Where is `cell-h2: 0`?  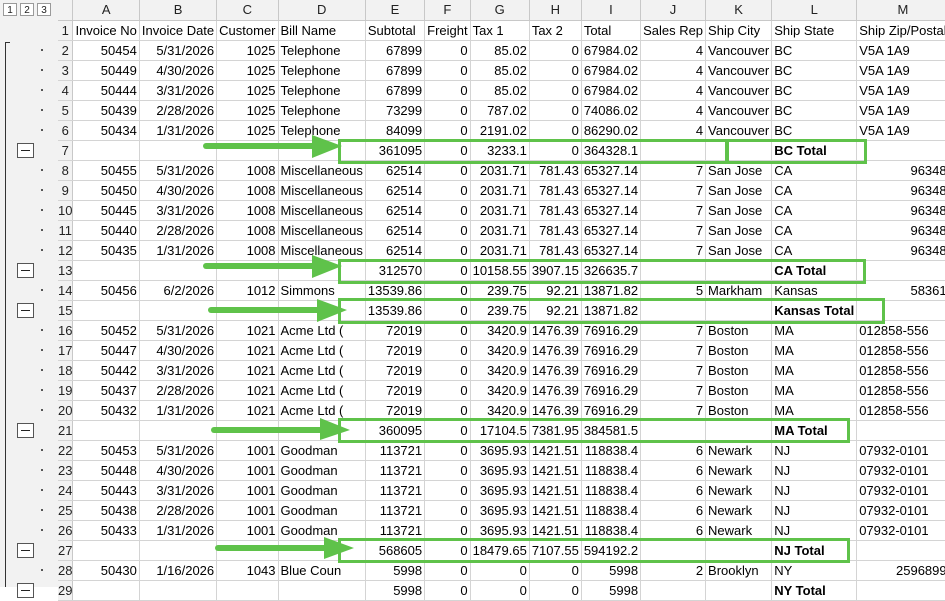 cell-h2: 0 is located at coordinates (555, 50).